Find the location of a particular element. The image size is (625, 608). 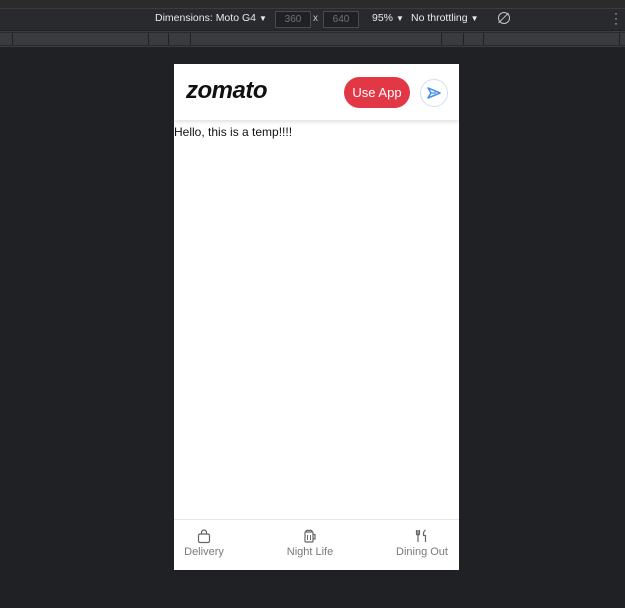

bottom-navigation: Delivery Night Life Dining Out is located at coordinates (316, 544).